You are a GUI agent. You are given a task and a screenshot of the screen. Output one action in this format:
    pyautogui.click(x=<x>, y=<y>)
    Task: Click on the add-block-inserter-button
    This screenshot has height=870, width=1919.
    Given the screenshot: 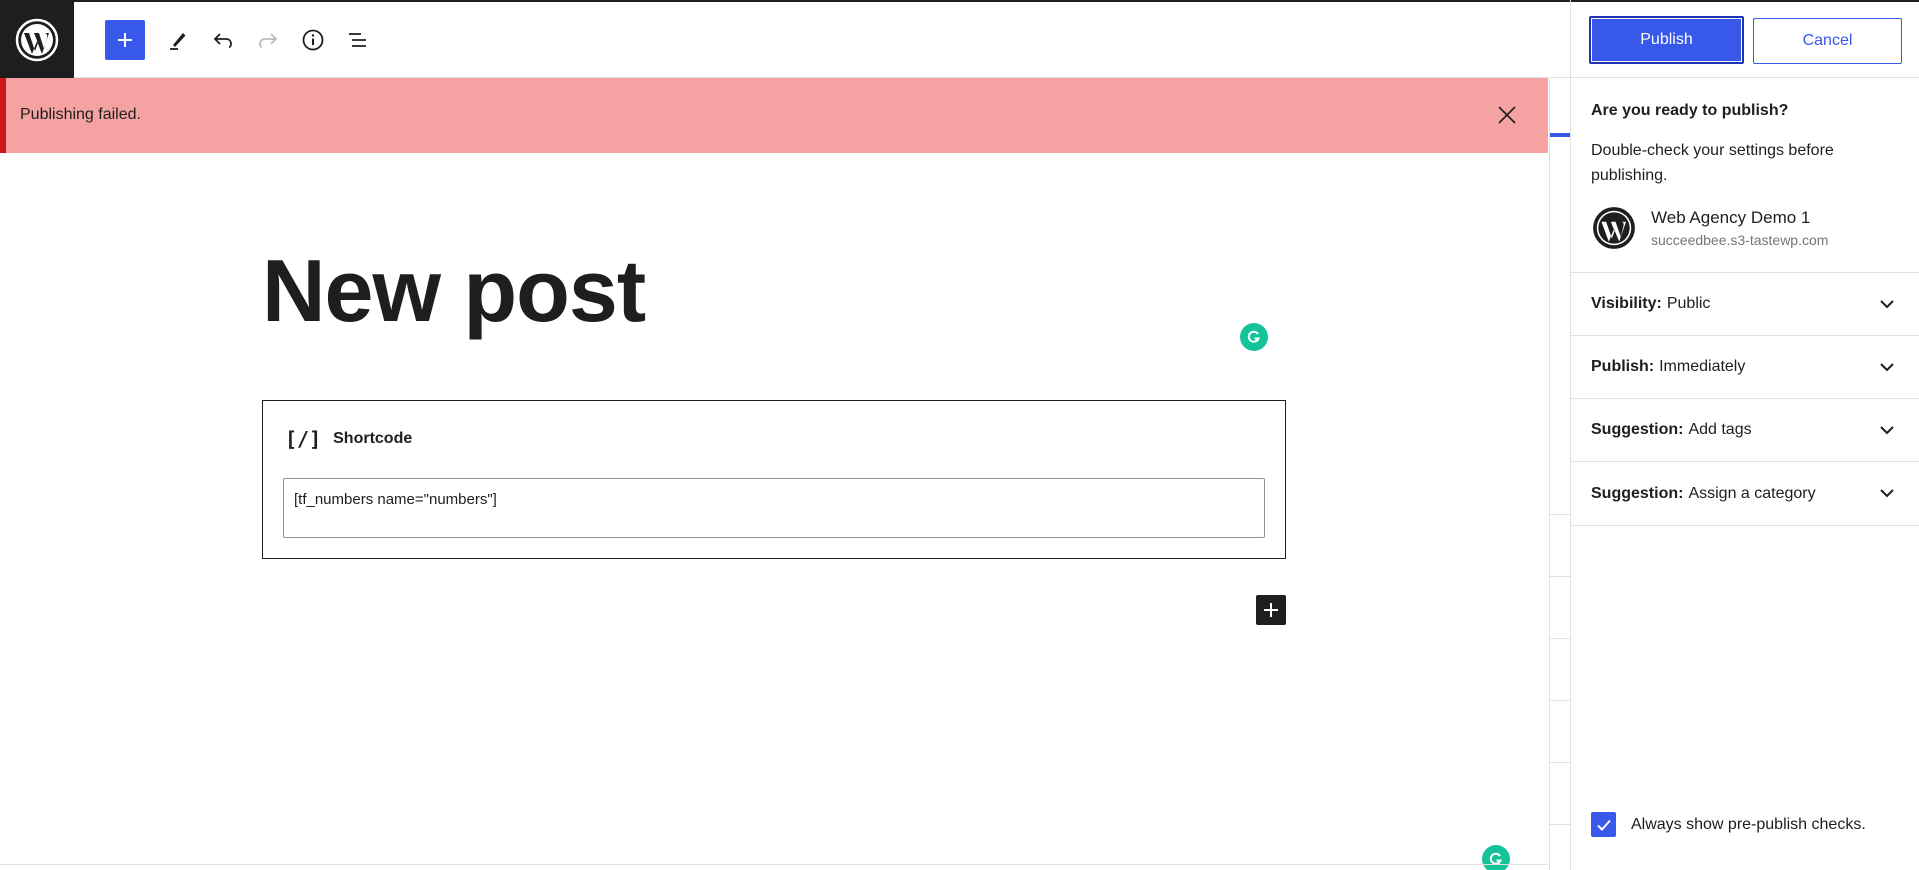 What is the action you would take?
    pyautogui.click(x=1271, y=610)
    